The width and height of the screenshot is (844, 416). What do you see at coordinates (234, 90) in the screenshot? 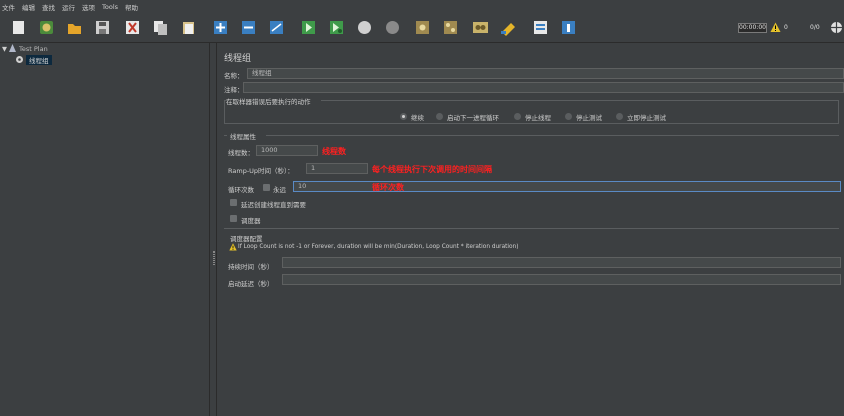
I see `comment-label: 注释：` at bounding box center [234, 90].